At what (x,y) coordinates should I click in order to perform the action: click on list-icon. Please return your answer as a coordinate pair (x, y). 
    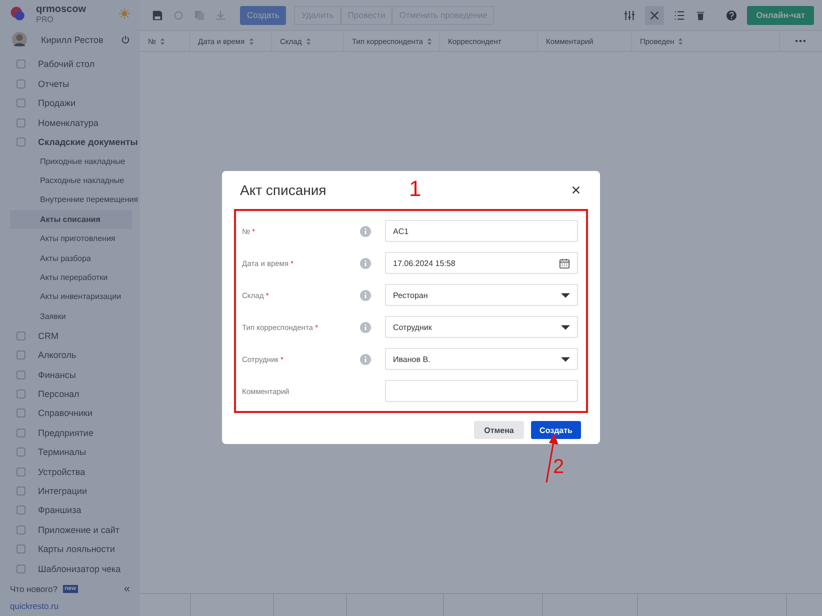
    Looking at the image, I should click on (680, 15).